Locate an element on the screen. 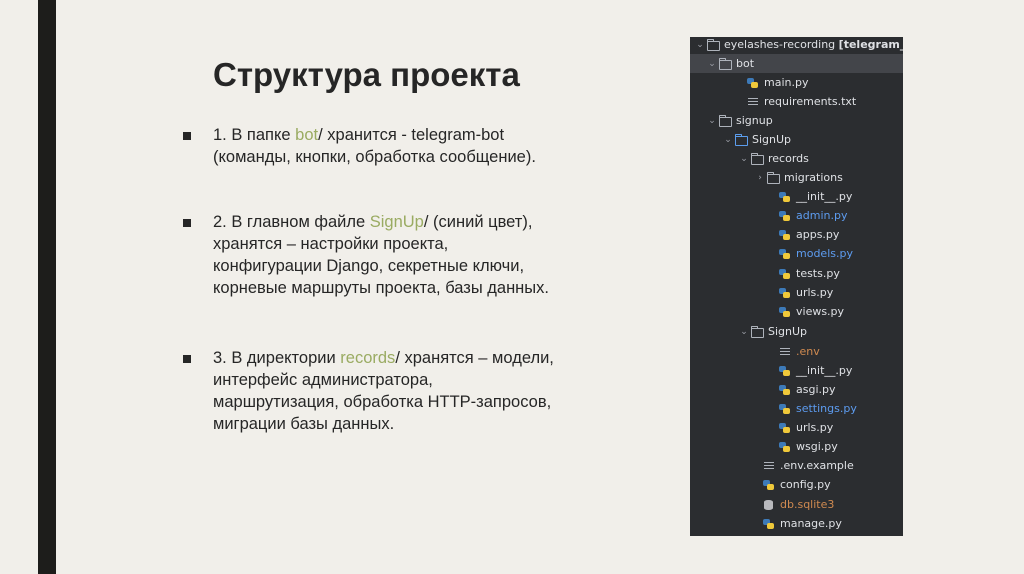 The image size is (1024, 574). tree-root-label: eyelashes-recording is located at coordinates (780, 44).